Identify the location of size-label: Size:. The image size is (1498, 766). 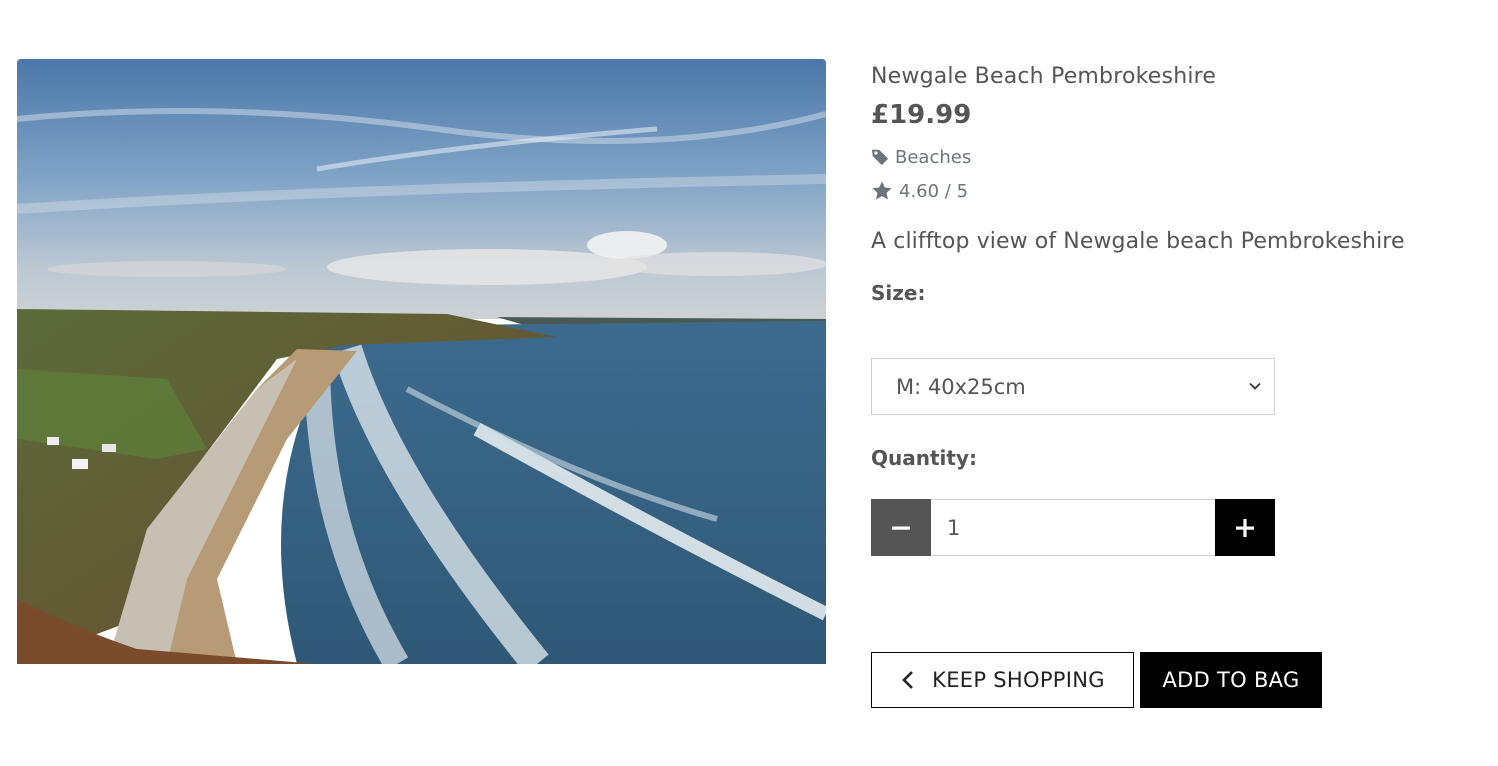
(898, 293).